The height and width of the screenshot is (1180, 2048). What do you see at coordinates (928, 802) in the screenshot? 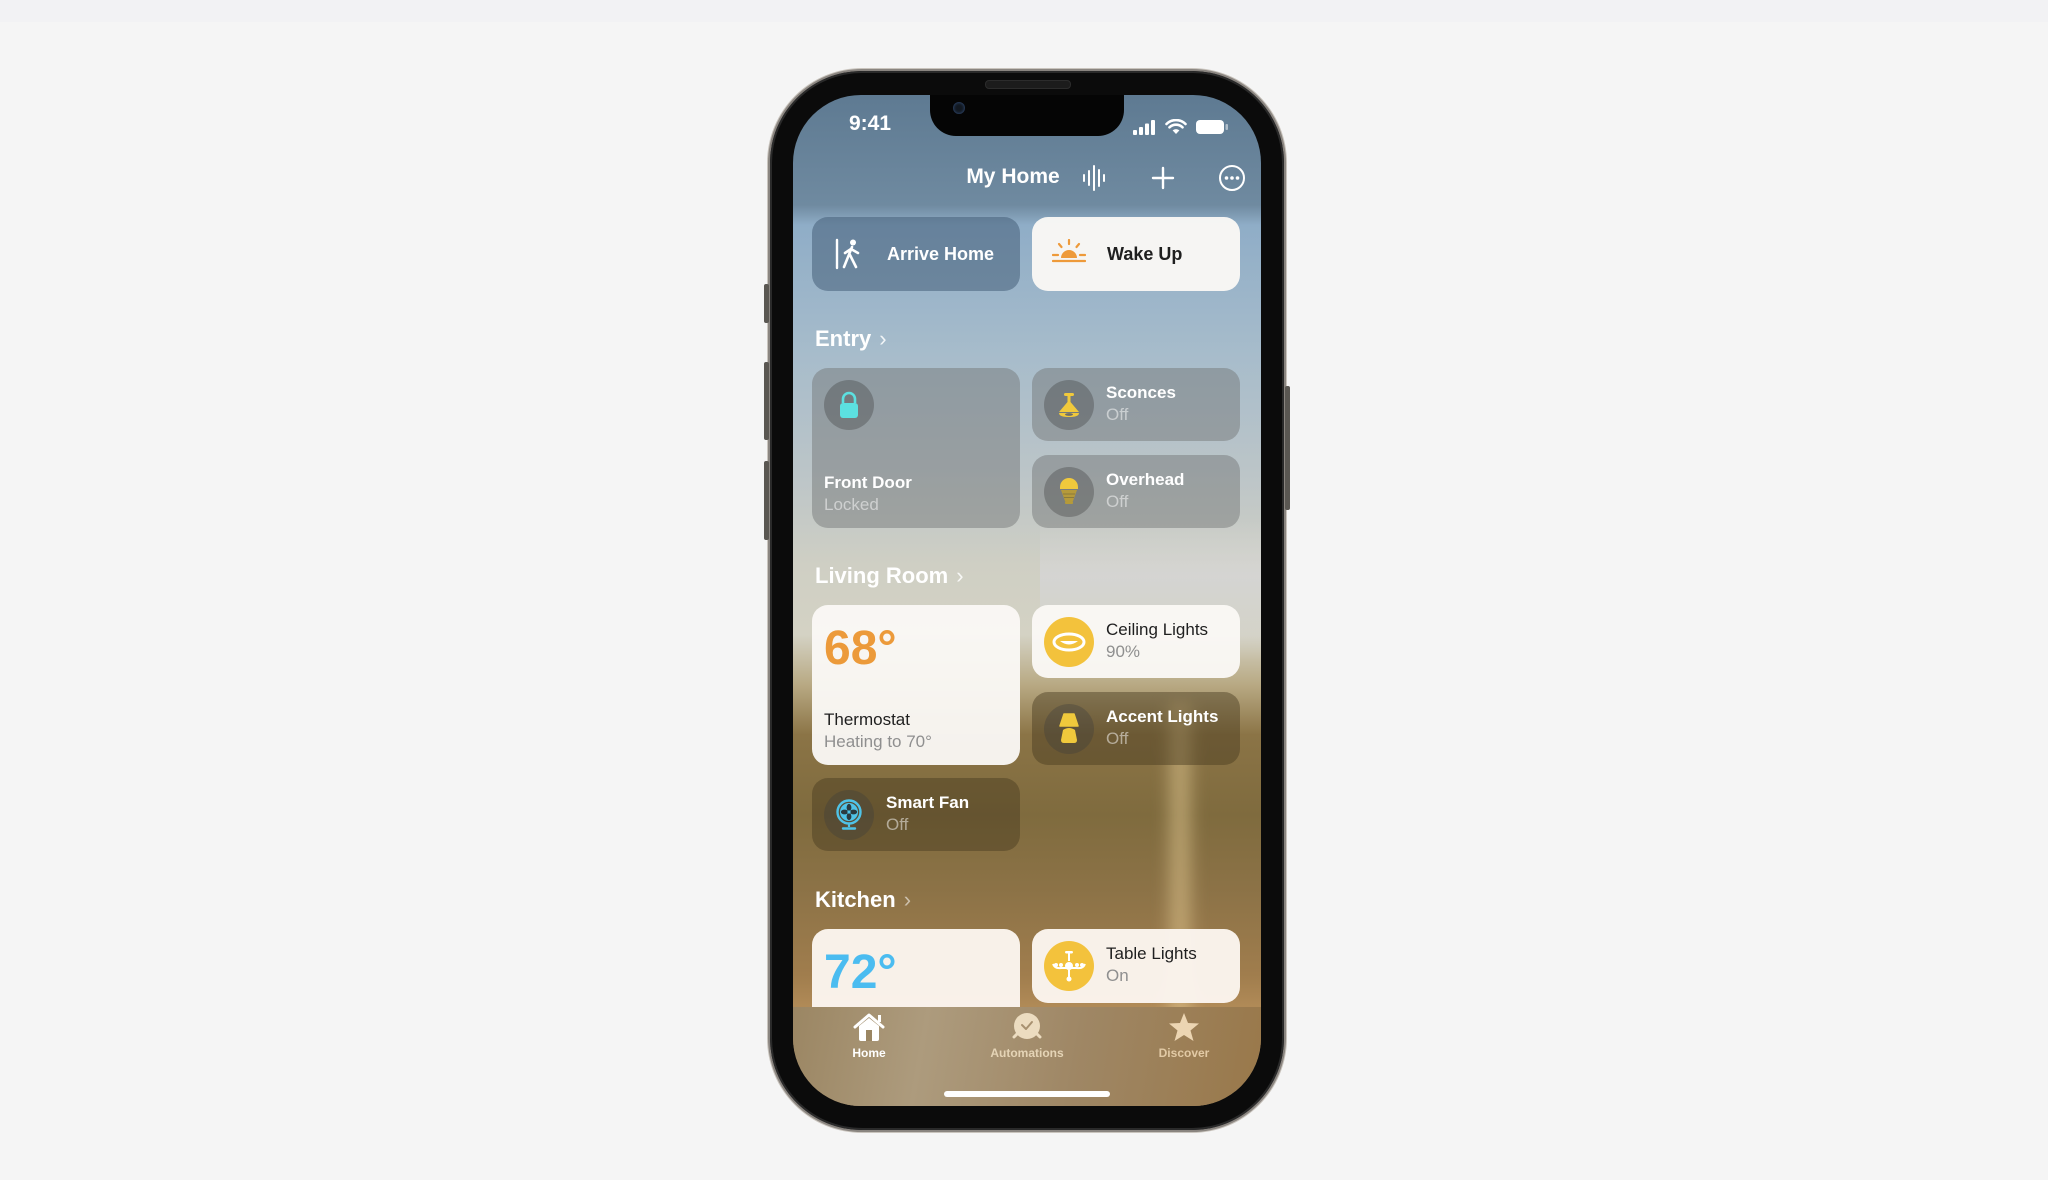
I see `accessory-name: Smart Fan` at bounding box center [928, 802].